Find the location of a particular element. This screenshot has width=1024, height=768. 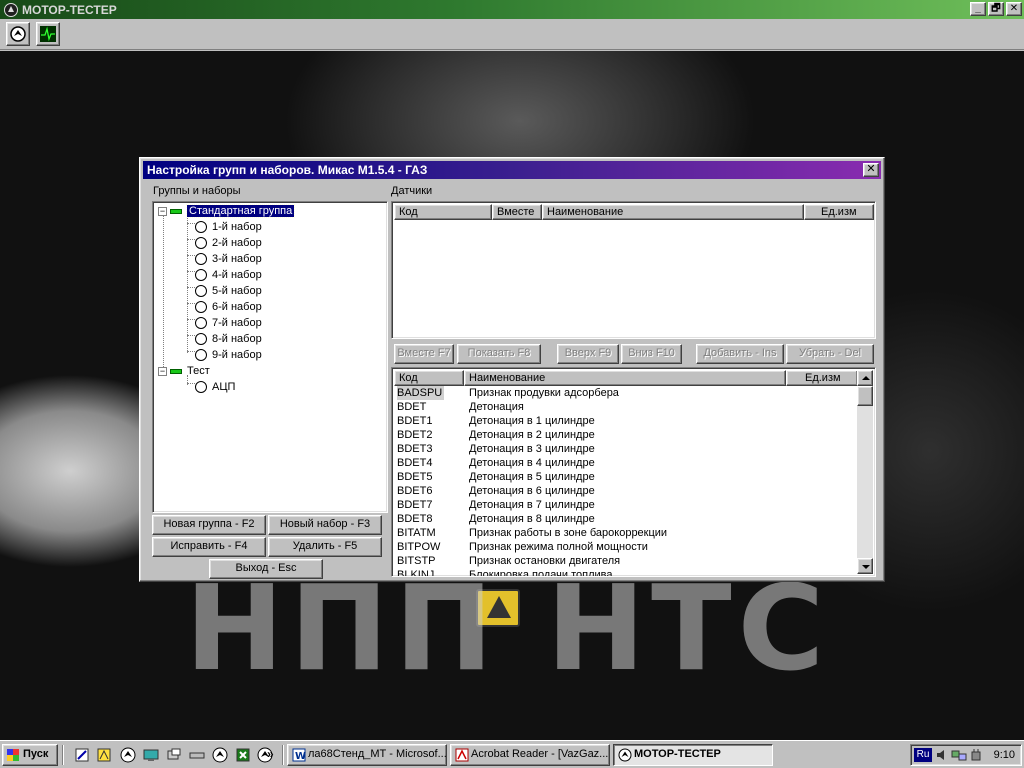

col-header-together: Вместе is located at coordinates (517, 212).